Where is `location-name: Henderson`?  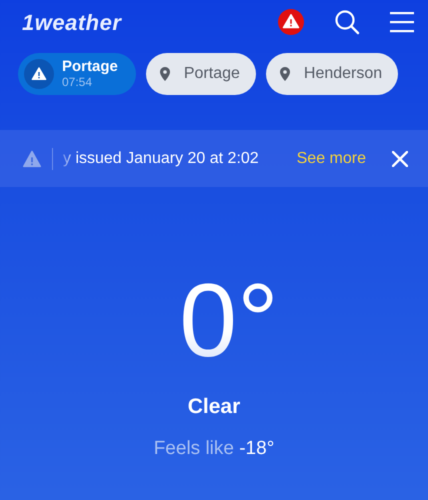 location-name: Henderson is located at coordinates (343, 74).